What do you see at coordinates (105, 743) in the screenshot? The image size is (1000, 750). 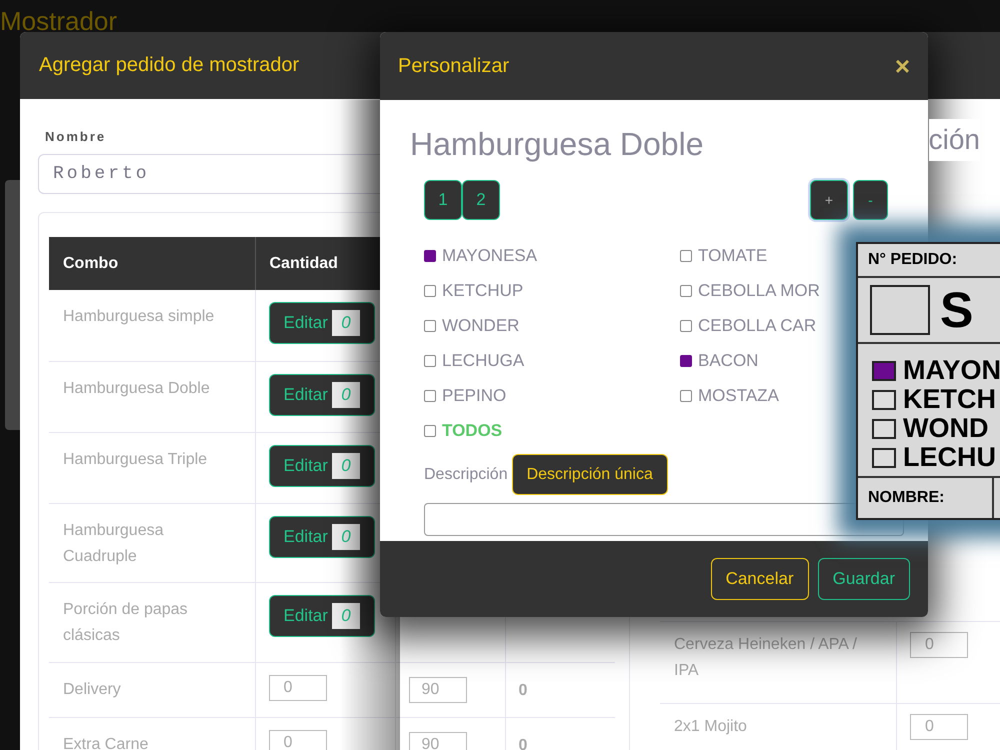 I see `table-cell: Extra Carne` at bounding box center [105, 743].